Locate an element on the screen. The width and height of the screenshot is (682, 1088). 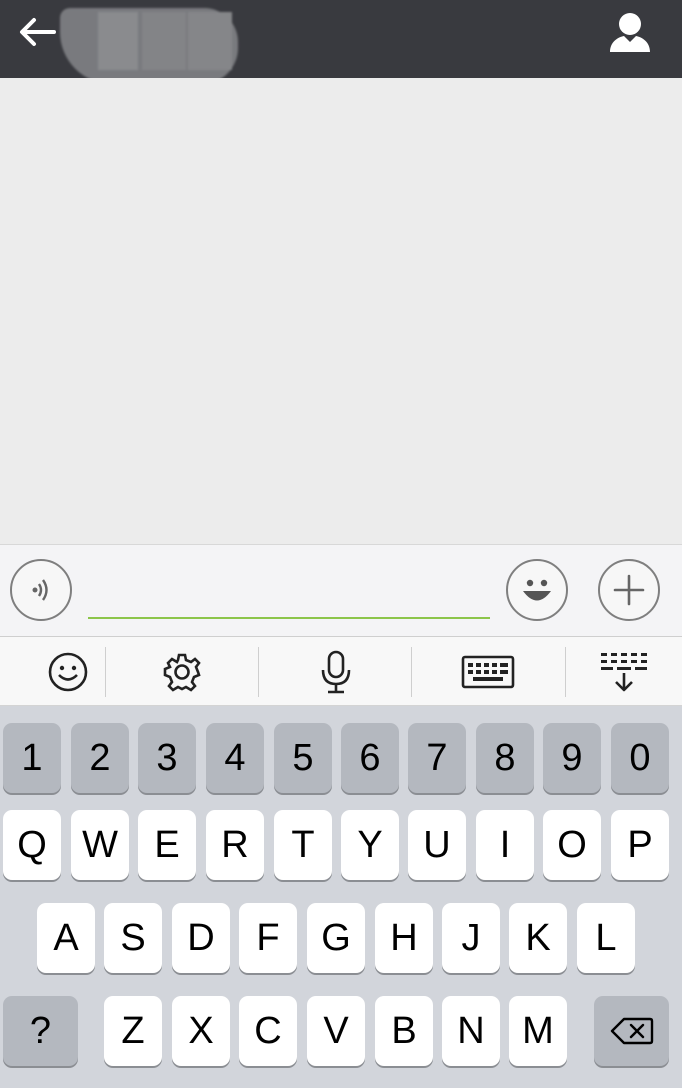
key-4: 4 is located at coordinates (235, 758).